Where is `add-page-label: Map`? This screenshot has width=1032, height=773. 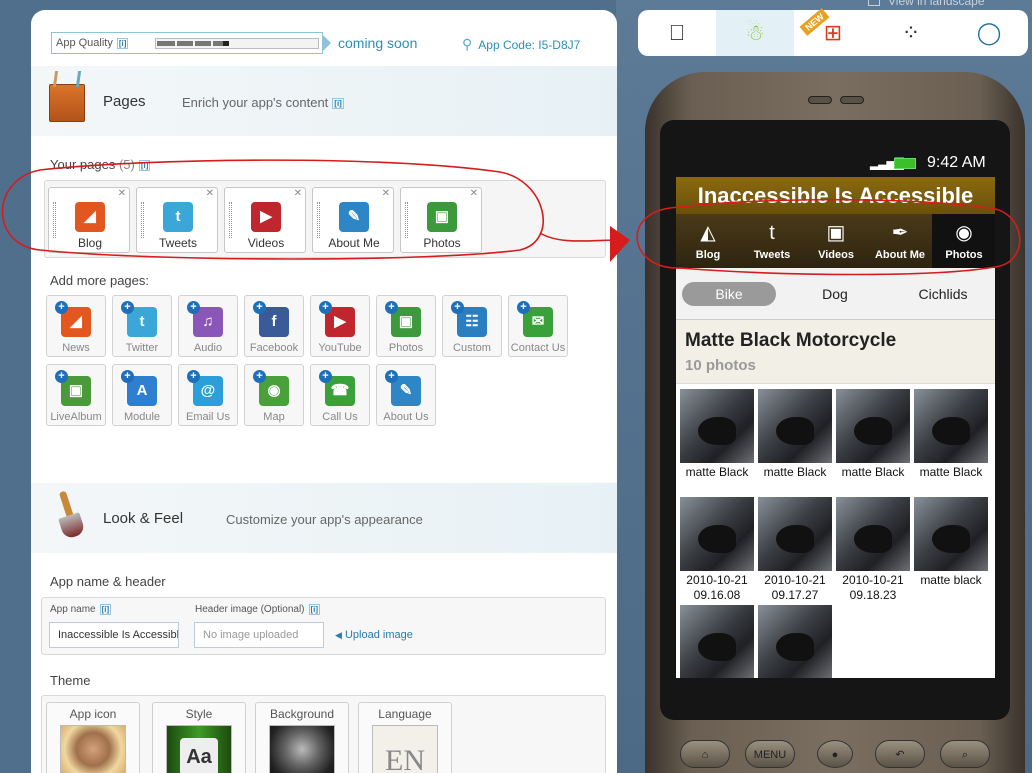 add-page-label: Map is located at coordinates (274, 417).